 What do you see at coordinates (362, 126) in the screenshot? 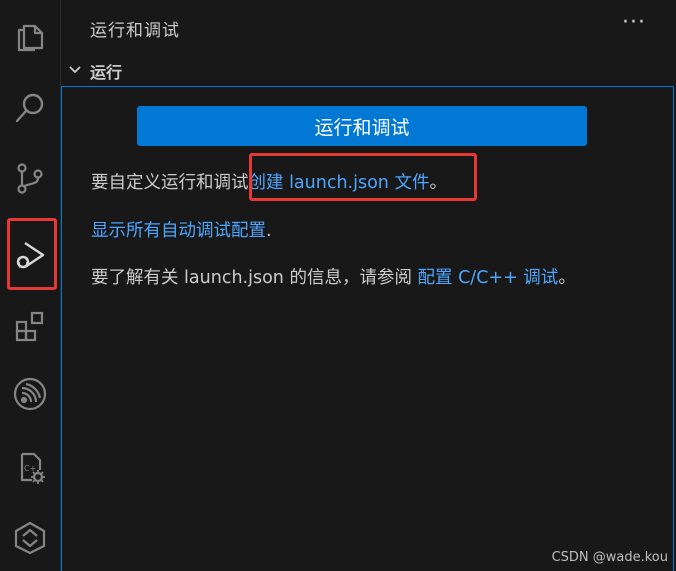
I see `run-and-debug-button: 运行和调试` at bounding box center [362, 126].